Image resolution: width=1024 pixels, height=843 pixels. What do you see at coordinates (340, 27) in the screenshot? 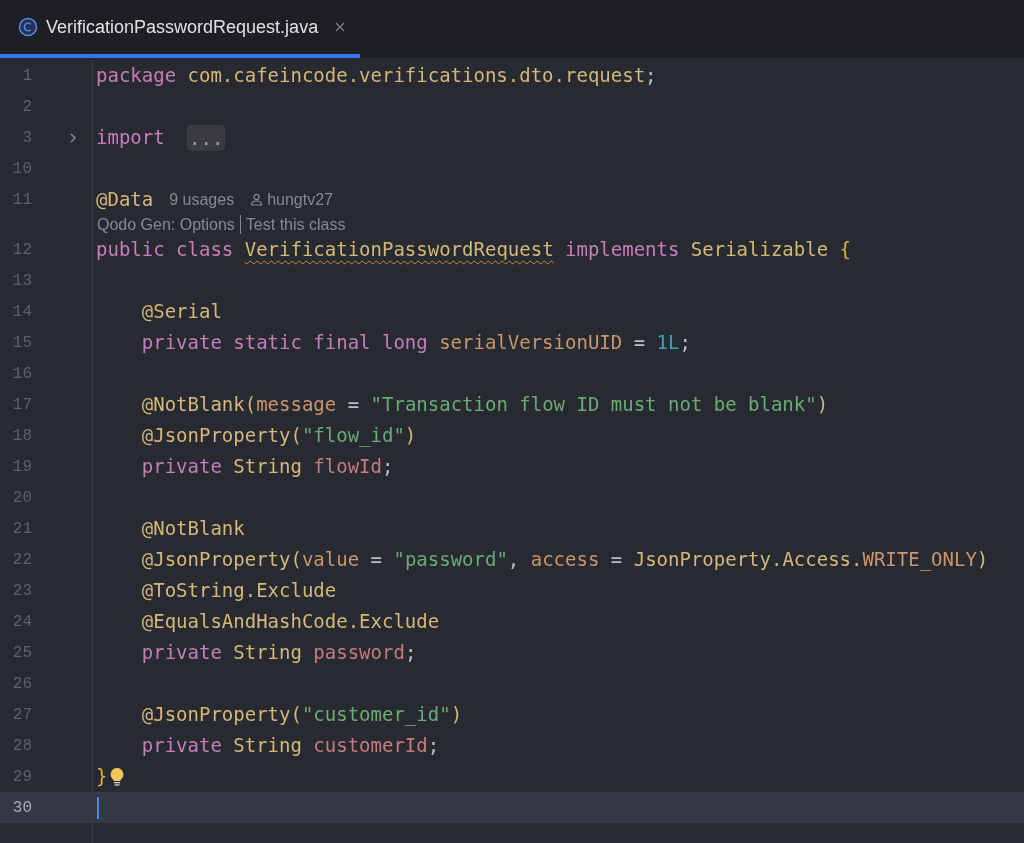
I see `close-icon` at bounding box center [340, 27].